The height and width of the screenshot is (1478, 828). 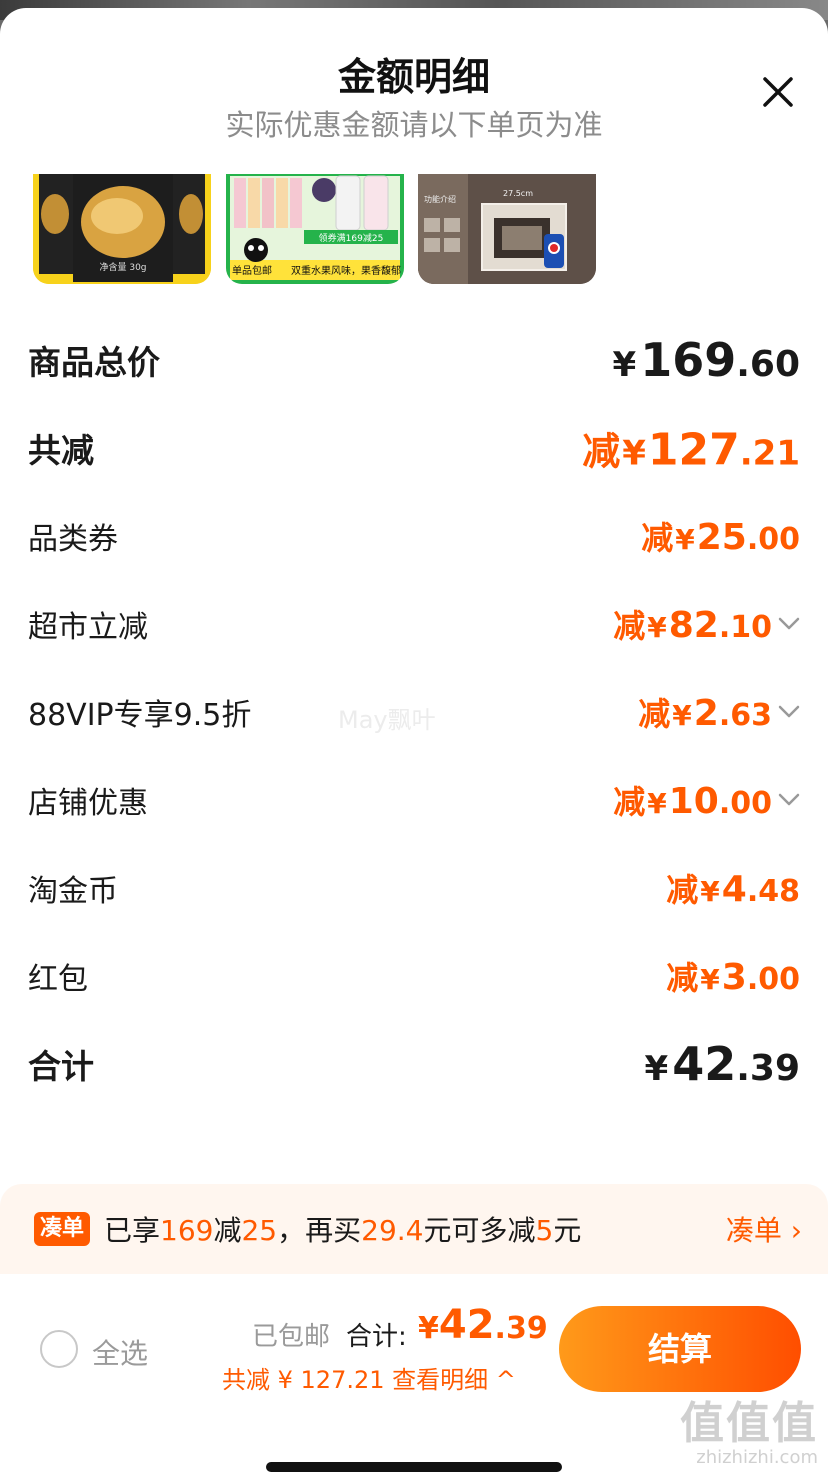 I want to click on gold-coin-amount: 减¥4.48, so click(x=733, y=888).